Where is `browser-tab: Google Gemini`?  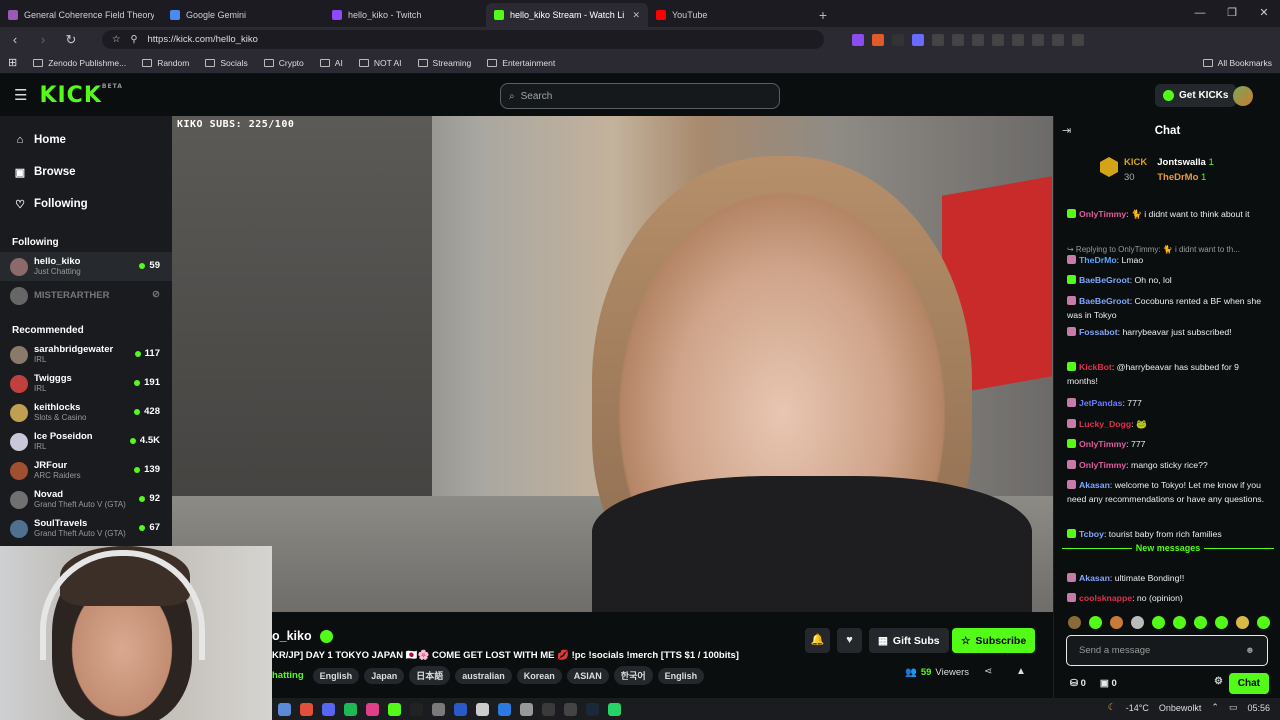 browser-tab: Google Gemini is located at coordinates (243, 15).